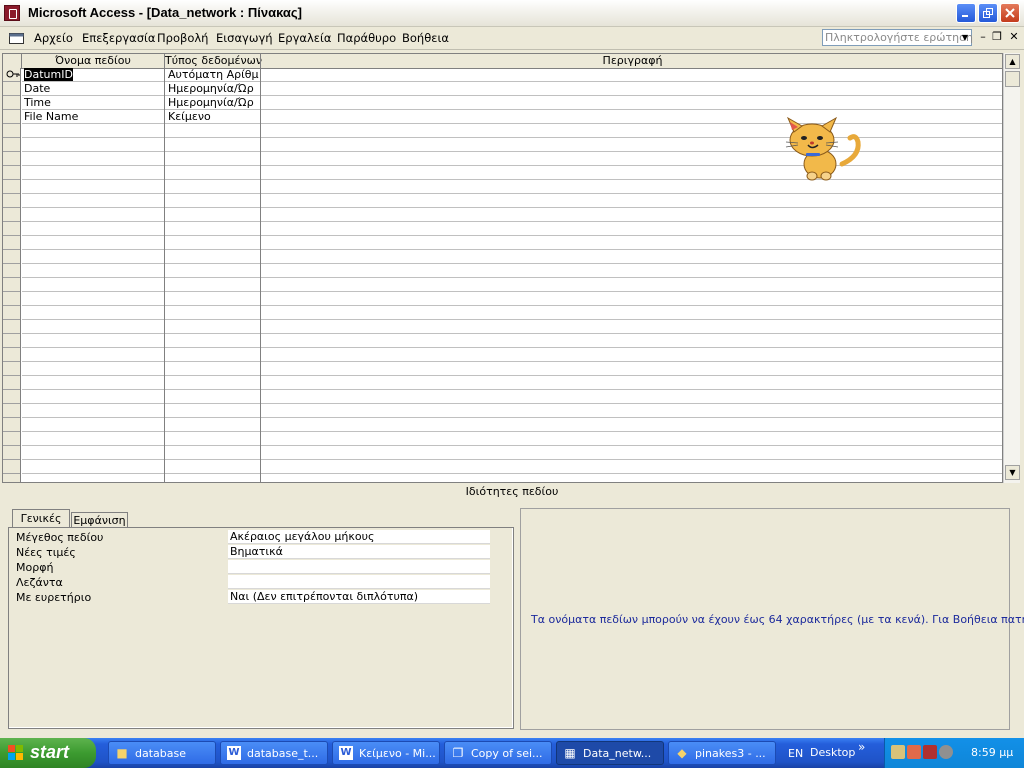  Describe the element at coordinates (1012, 472) in the screenshot. I see `scroll-down-icon: ▼` at that location.